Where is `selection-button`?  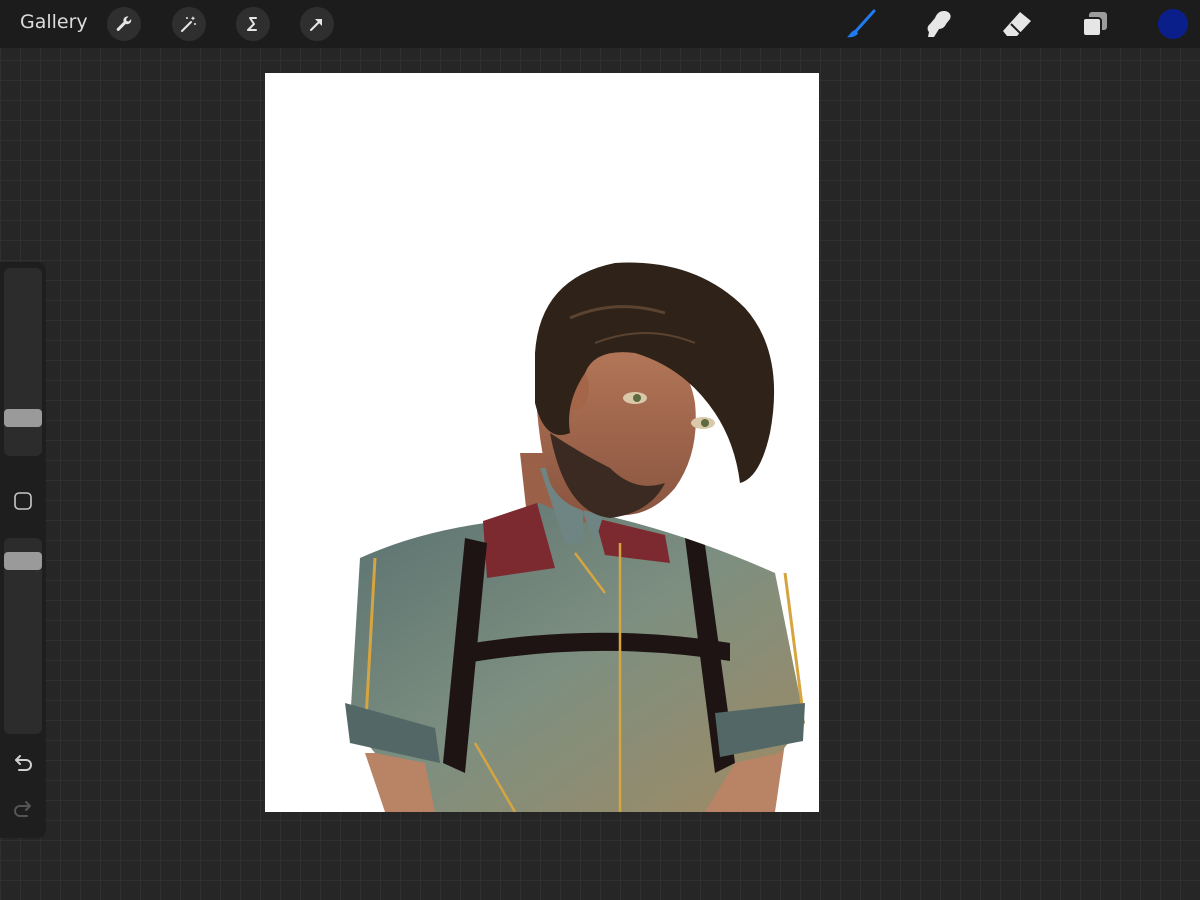
selection-button is located at coordinates (253, 24).